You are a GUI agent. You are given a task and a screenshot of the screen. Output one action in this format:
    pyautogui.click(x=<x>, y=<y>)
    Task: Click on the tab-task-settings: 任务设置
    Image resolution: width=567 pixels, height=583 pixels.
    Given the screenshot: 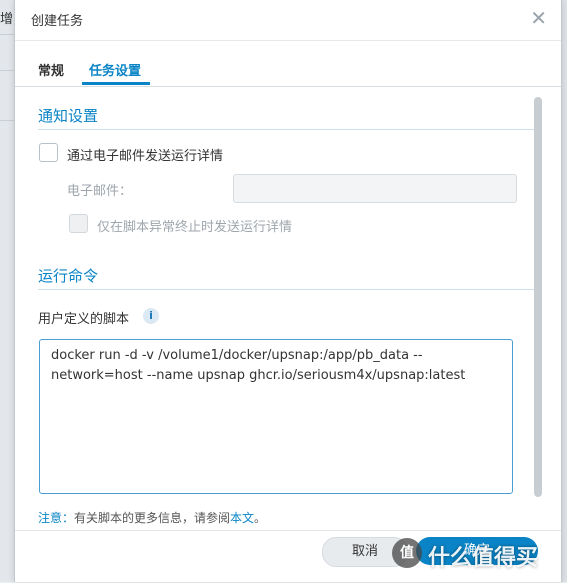 What is the action you would take?
    pyautogui.click(x=115, y=69)
    